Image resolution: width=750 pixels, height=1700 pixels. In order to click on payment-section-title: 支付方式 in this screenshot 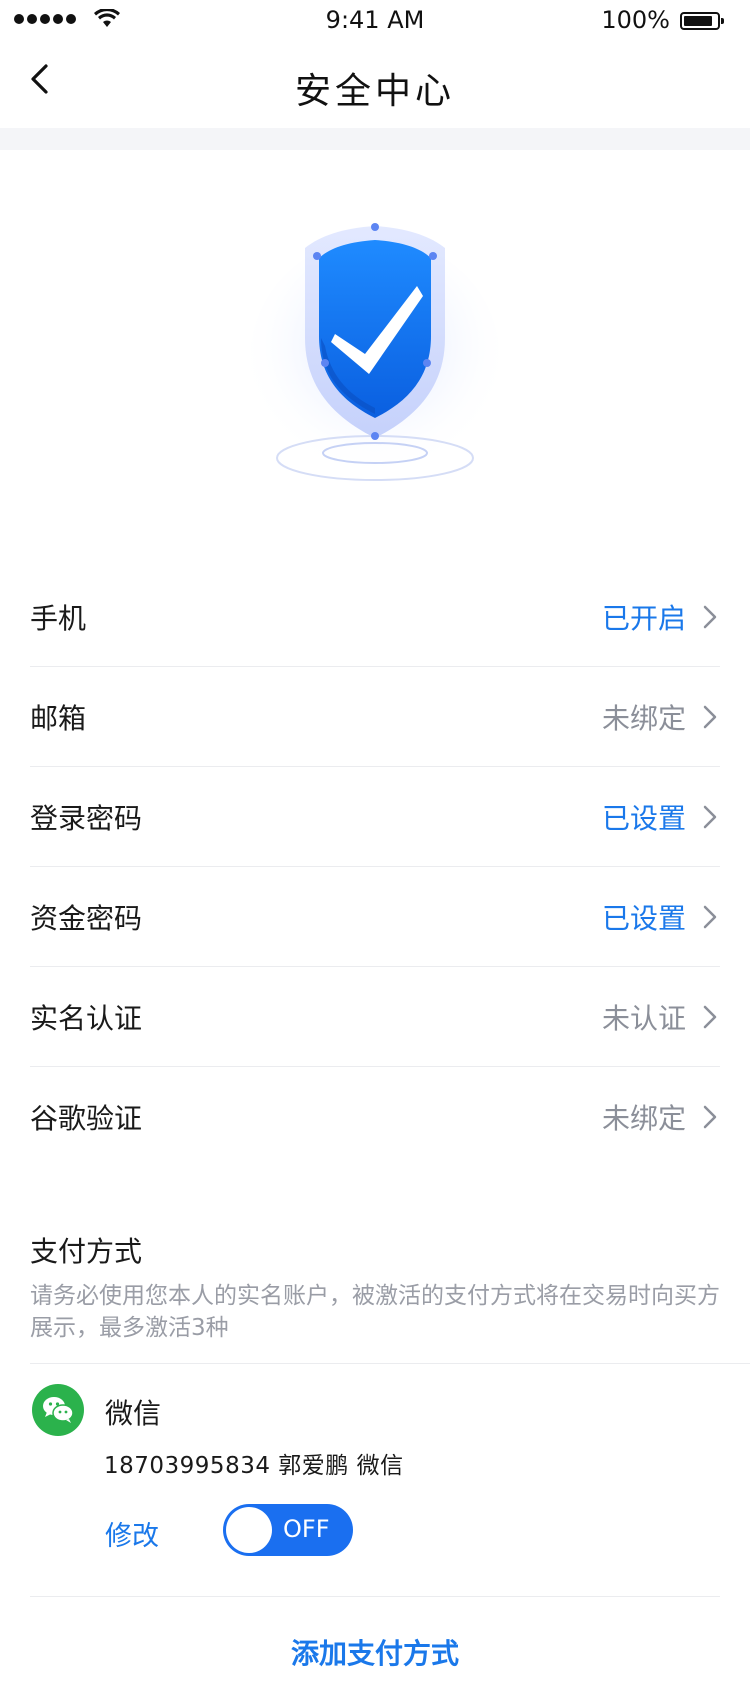, I will do `click(86, 1251)`.